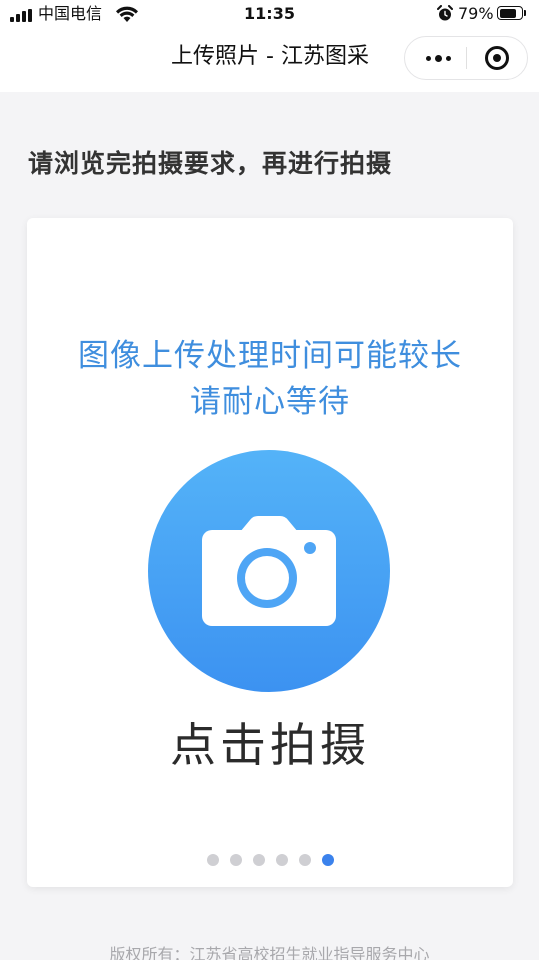 The height and width of the screenshot is (960, 539). Describe the element at coordinates (525, 13) in the screenshot. I see `battery-tip` at that location.